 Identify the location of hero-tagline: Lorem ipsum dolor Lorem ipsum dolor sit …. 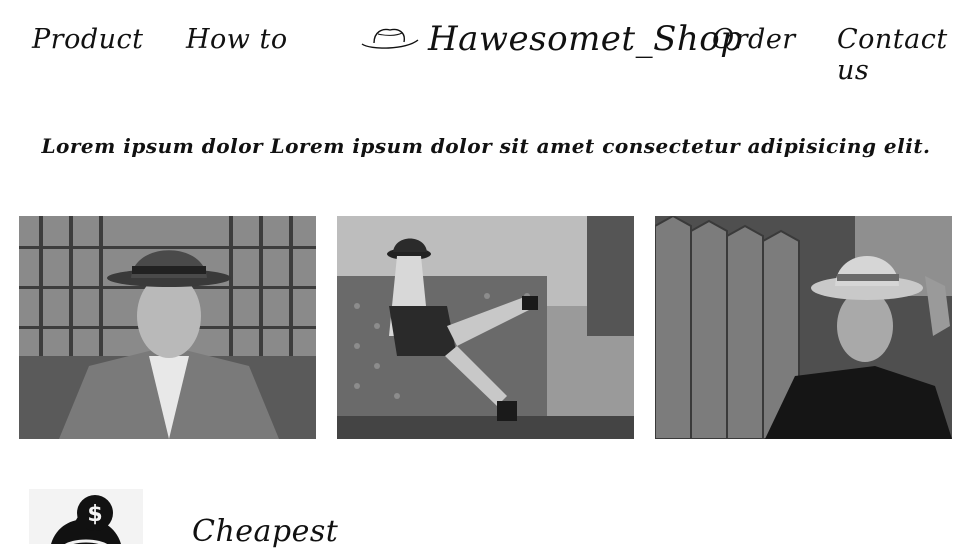
(486, 146).